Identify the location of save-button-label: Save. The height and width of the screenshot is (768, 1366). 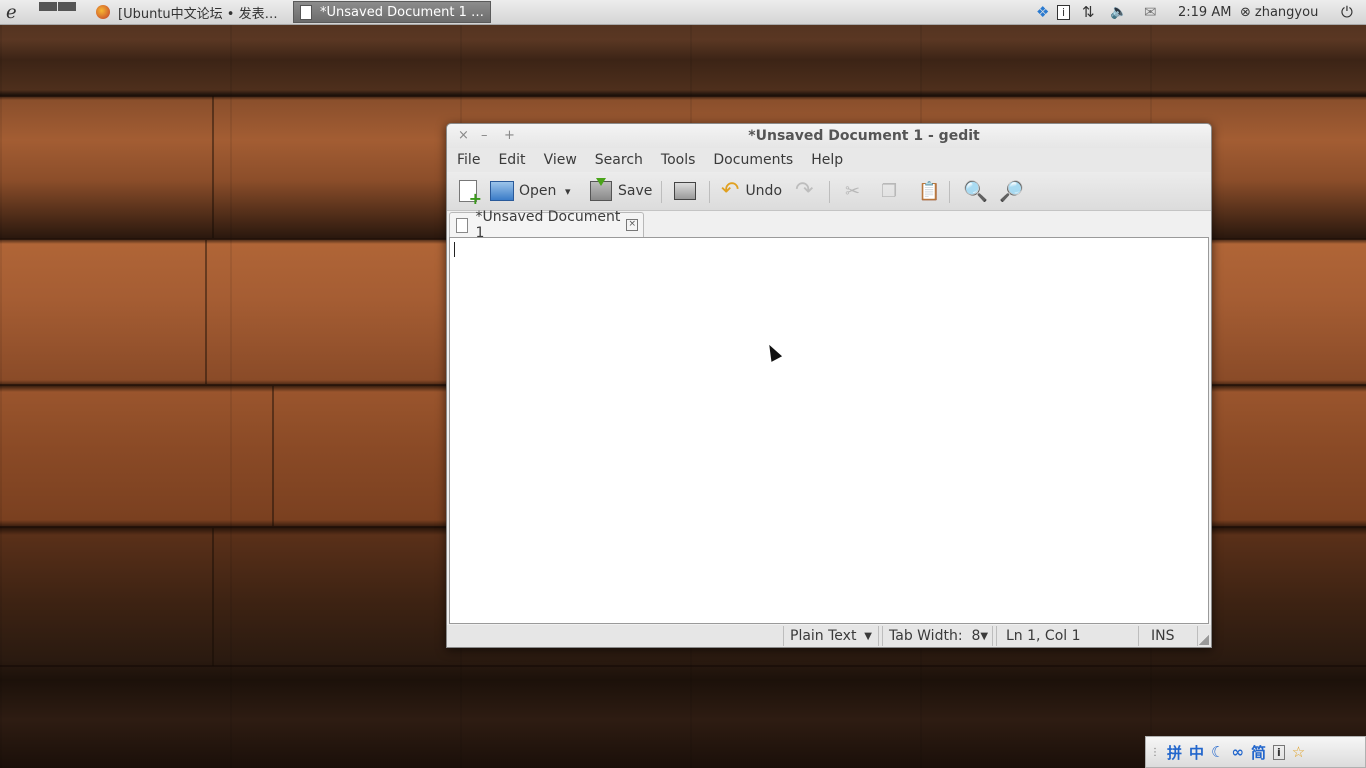
(635, 191).